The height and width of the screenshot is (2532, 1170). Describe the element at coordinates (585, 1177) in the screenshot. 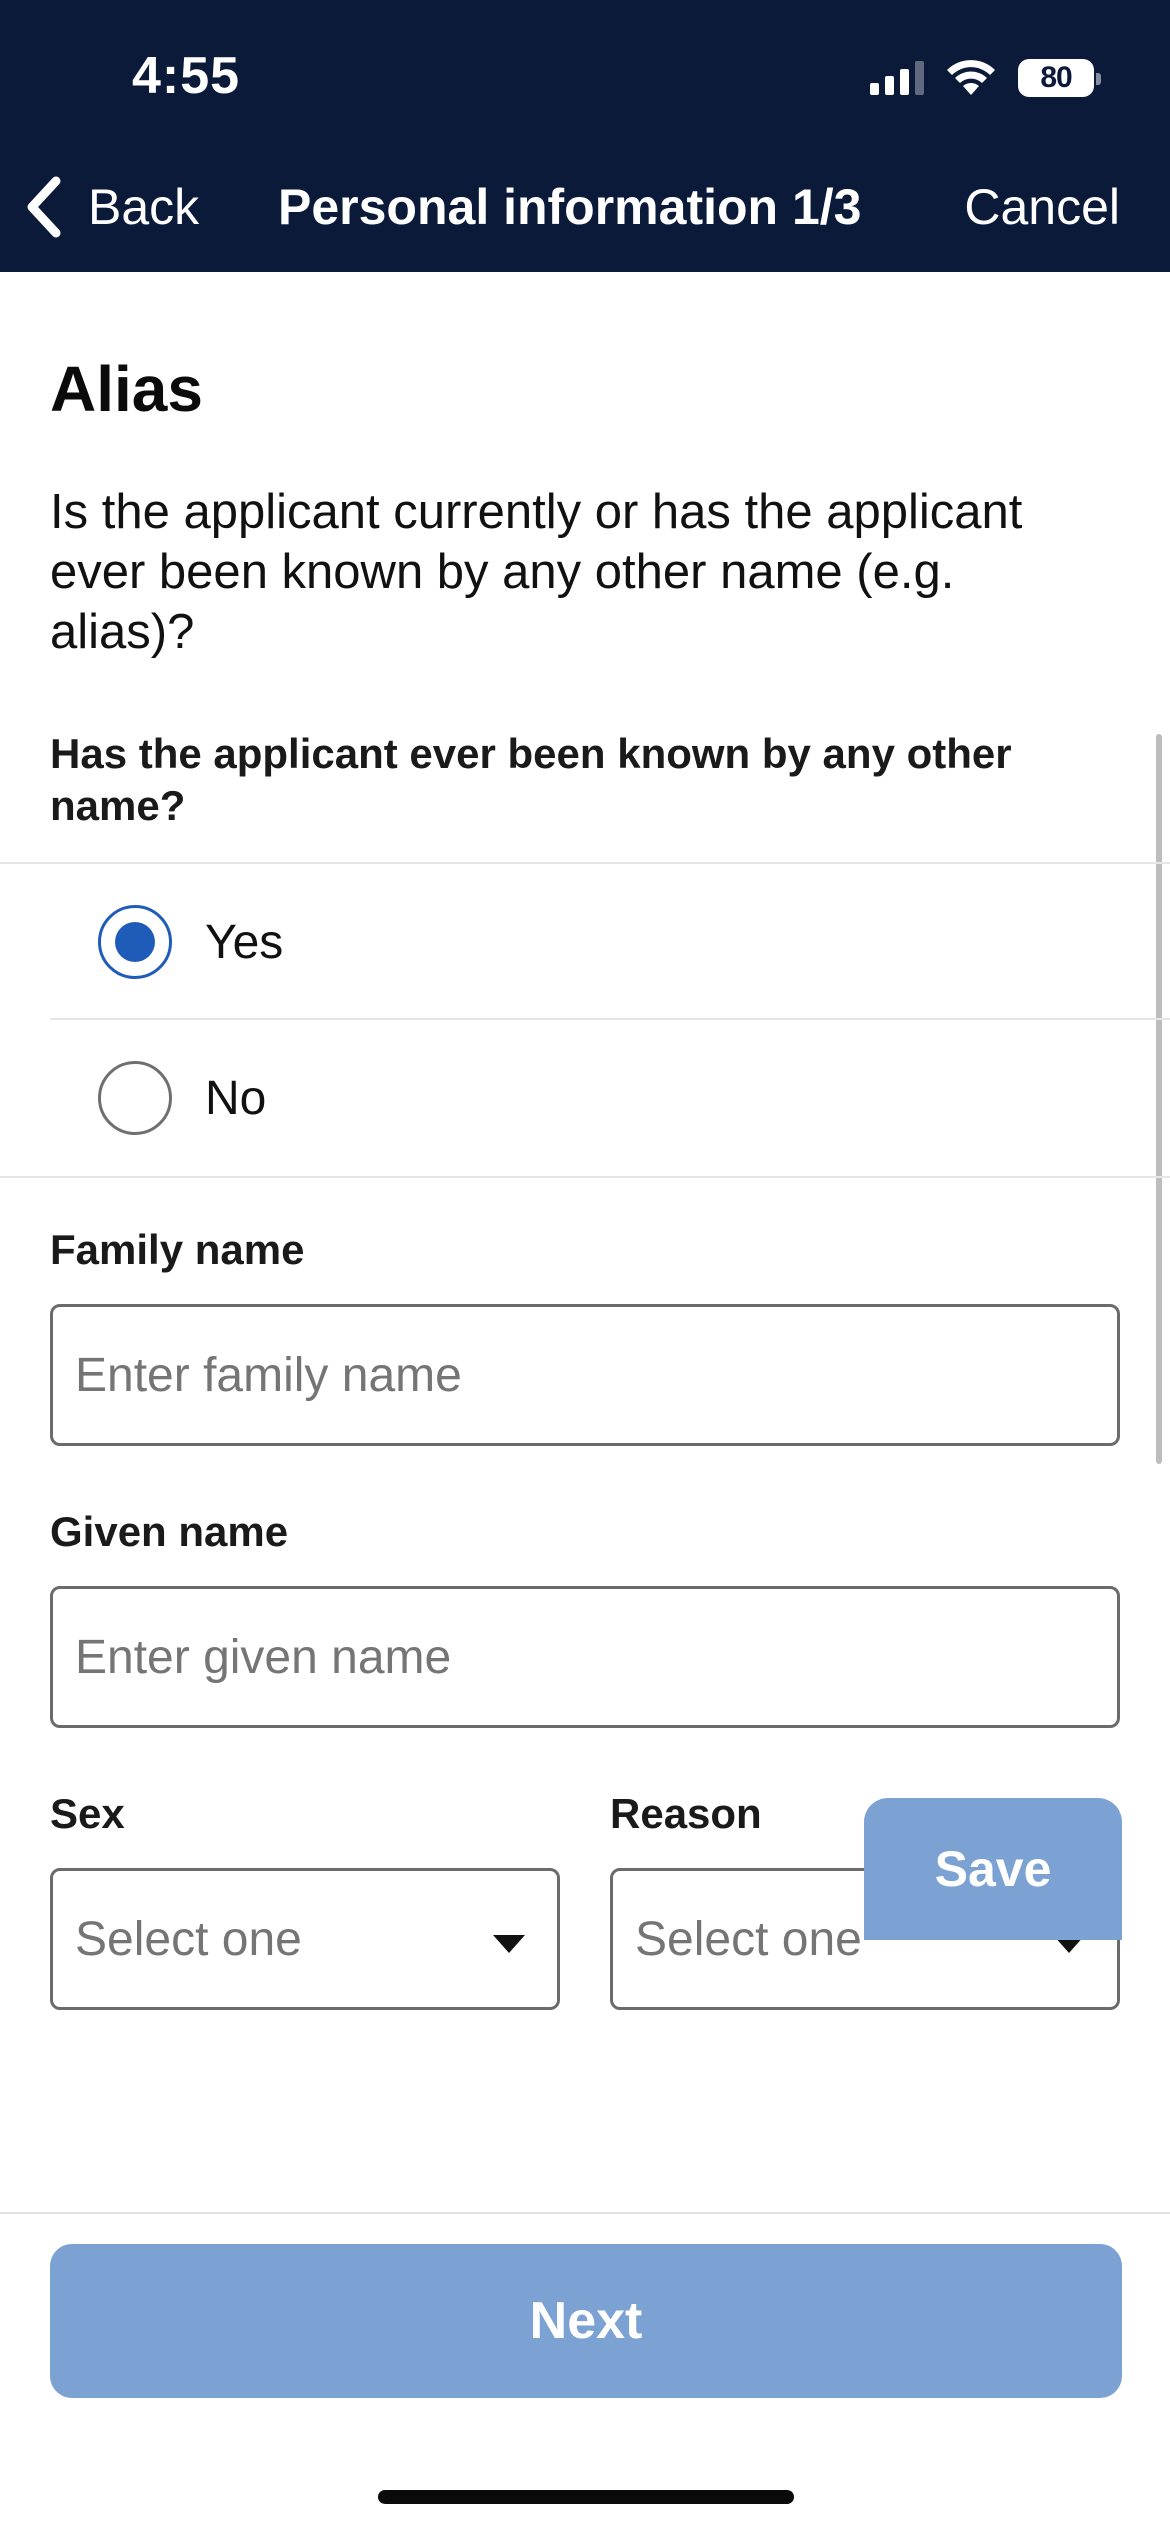

I see `divider` at that location.